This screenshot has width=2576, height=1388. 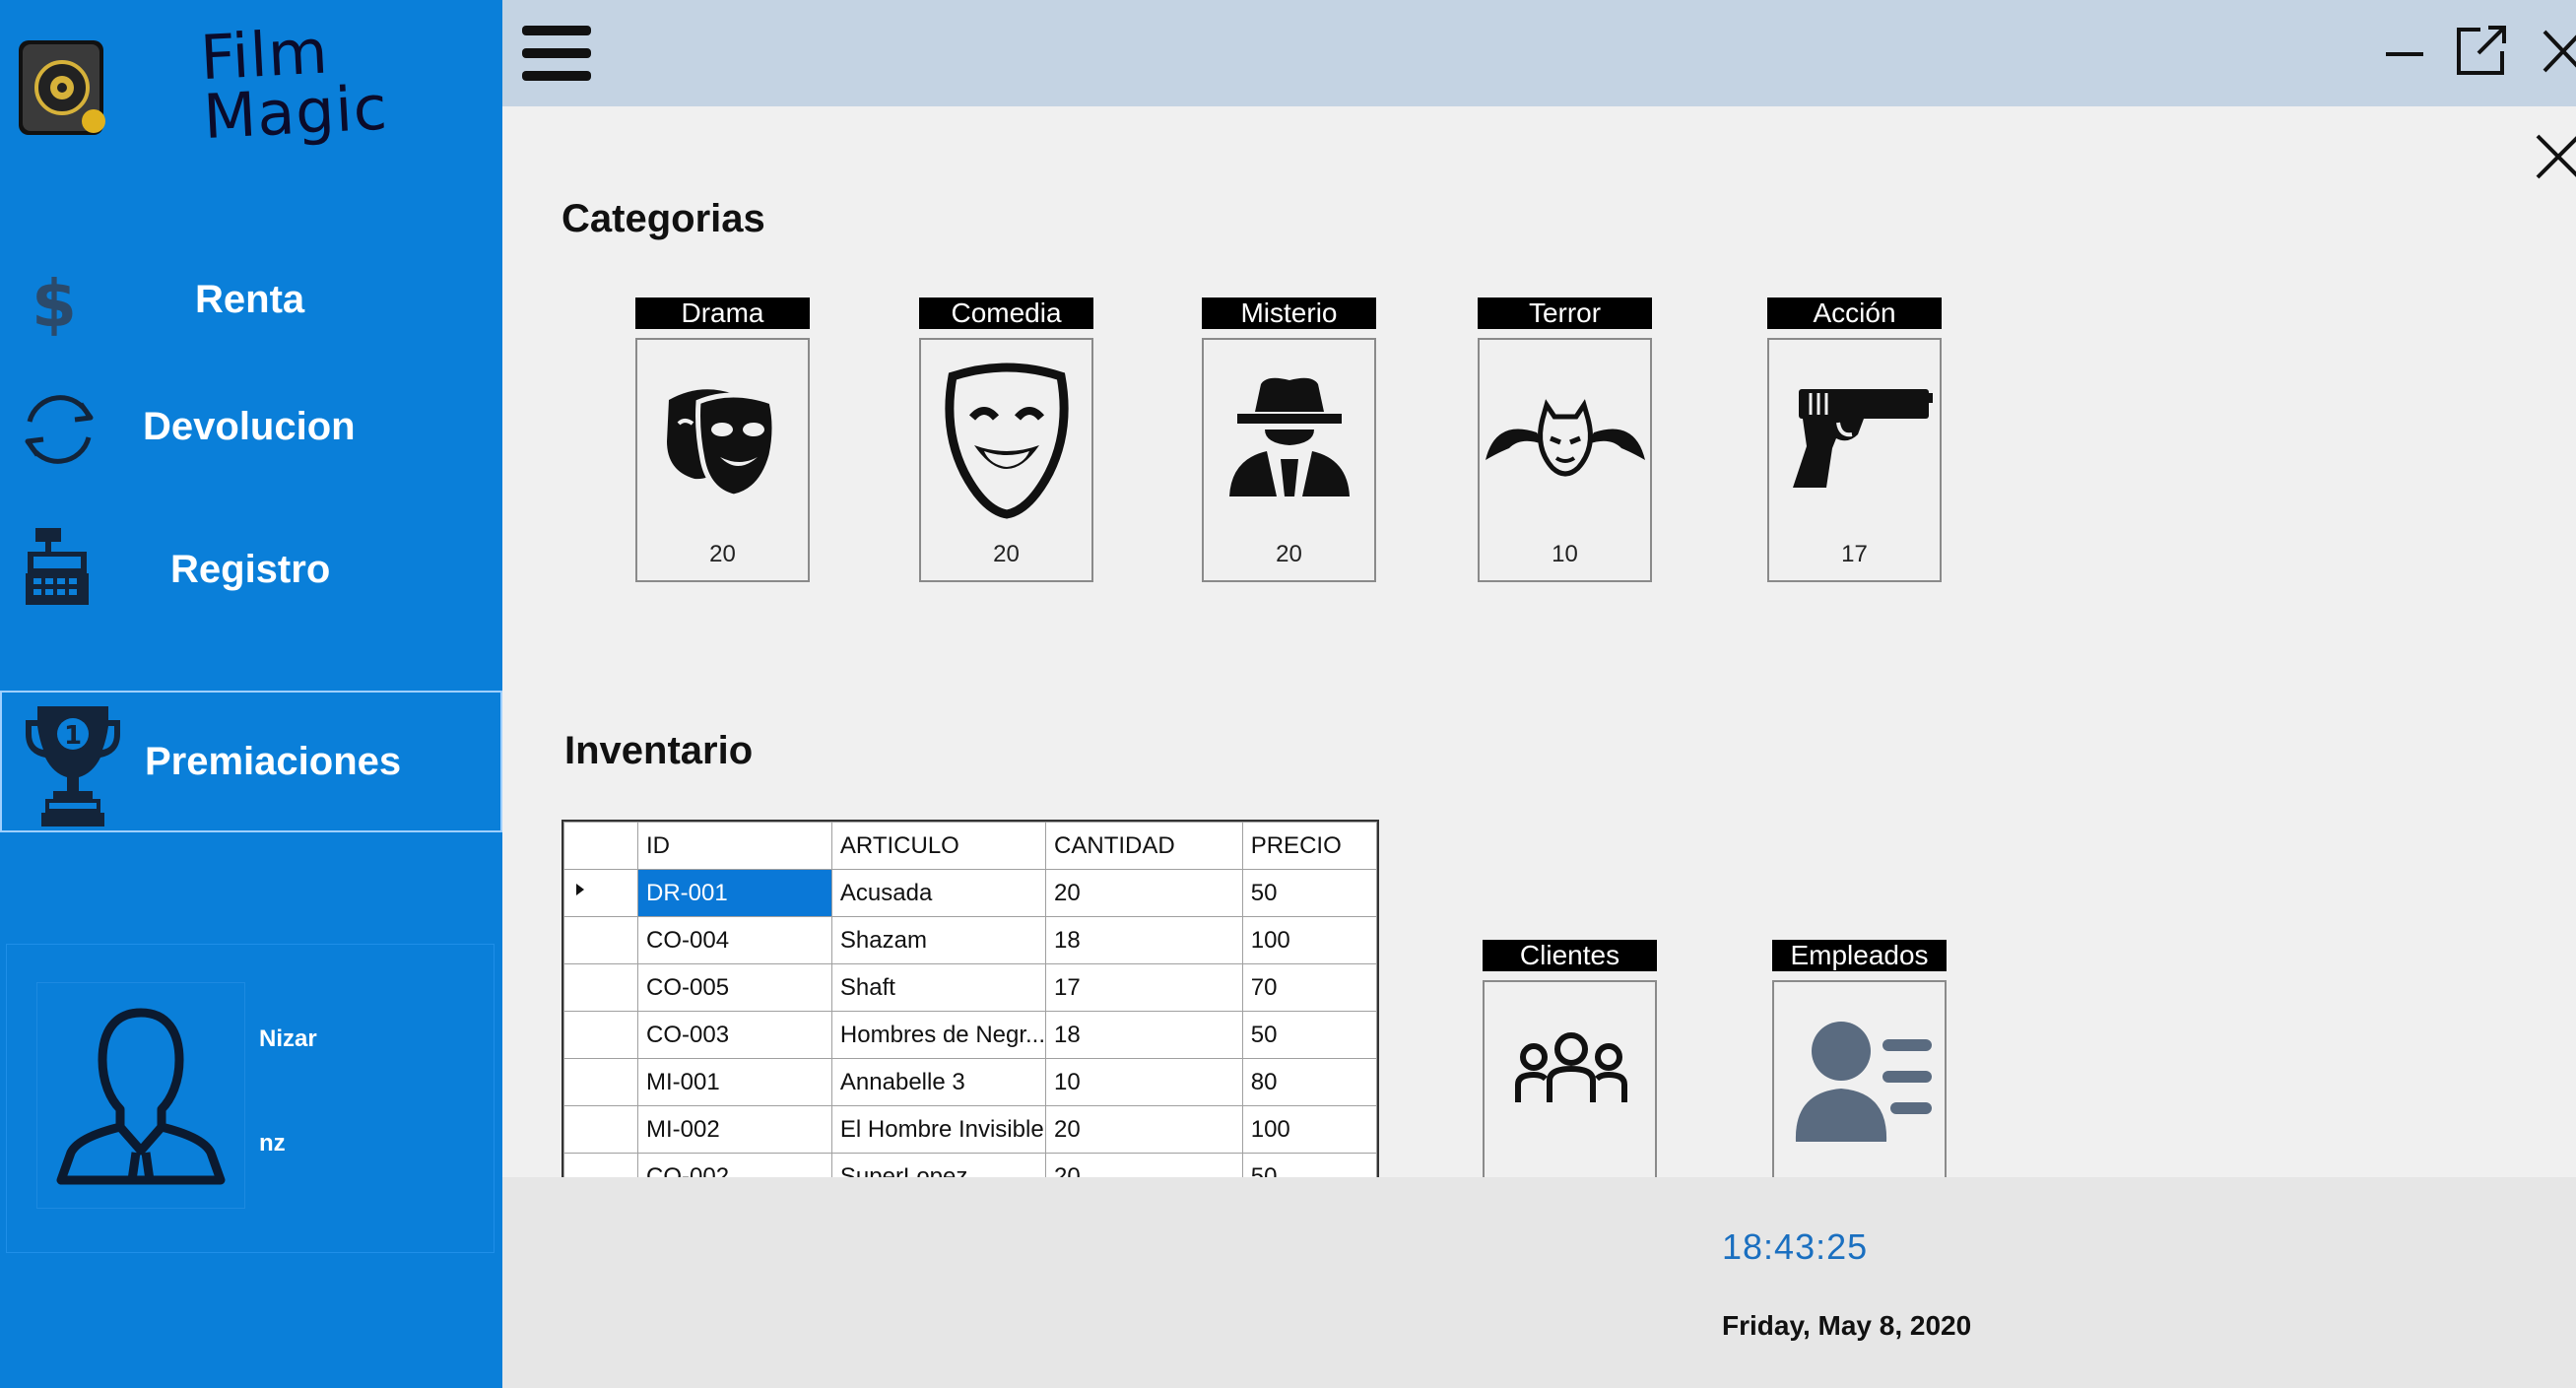 What do you see at coordinates (64, 87) in the screenshot?
I see `app-logo-icon` at bounding box center [64, 87].